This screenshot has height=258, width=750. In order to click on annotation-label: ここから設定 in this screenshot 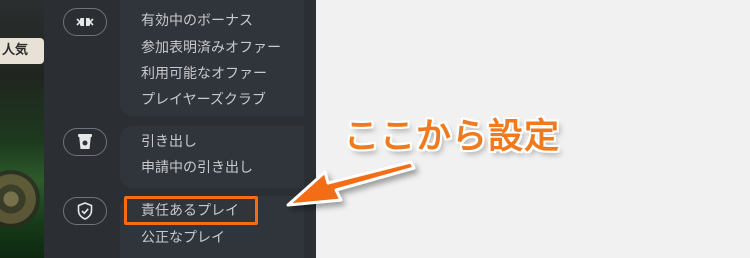, I will do `click(452, 137)`.